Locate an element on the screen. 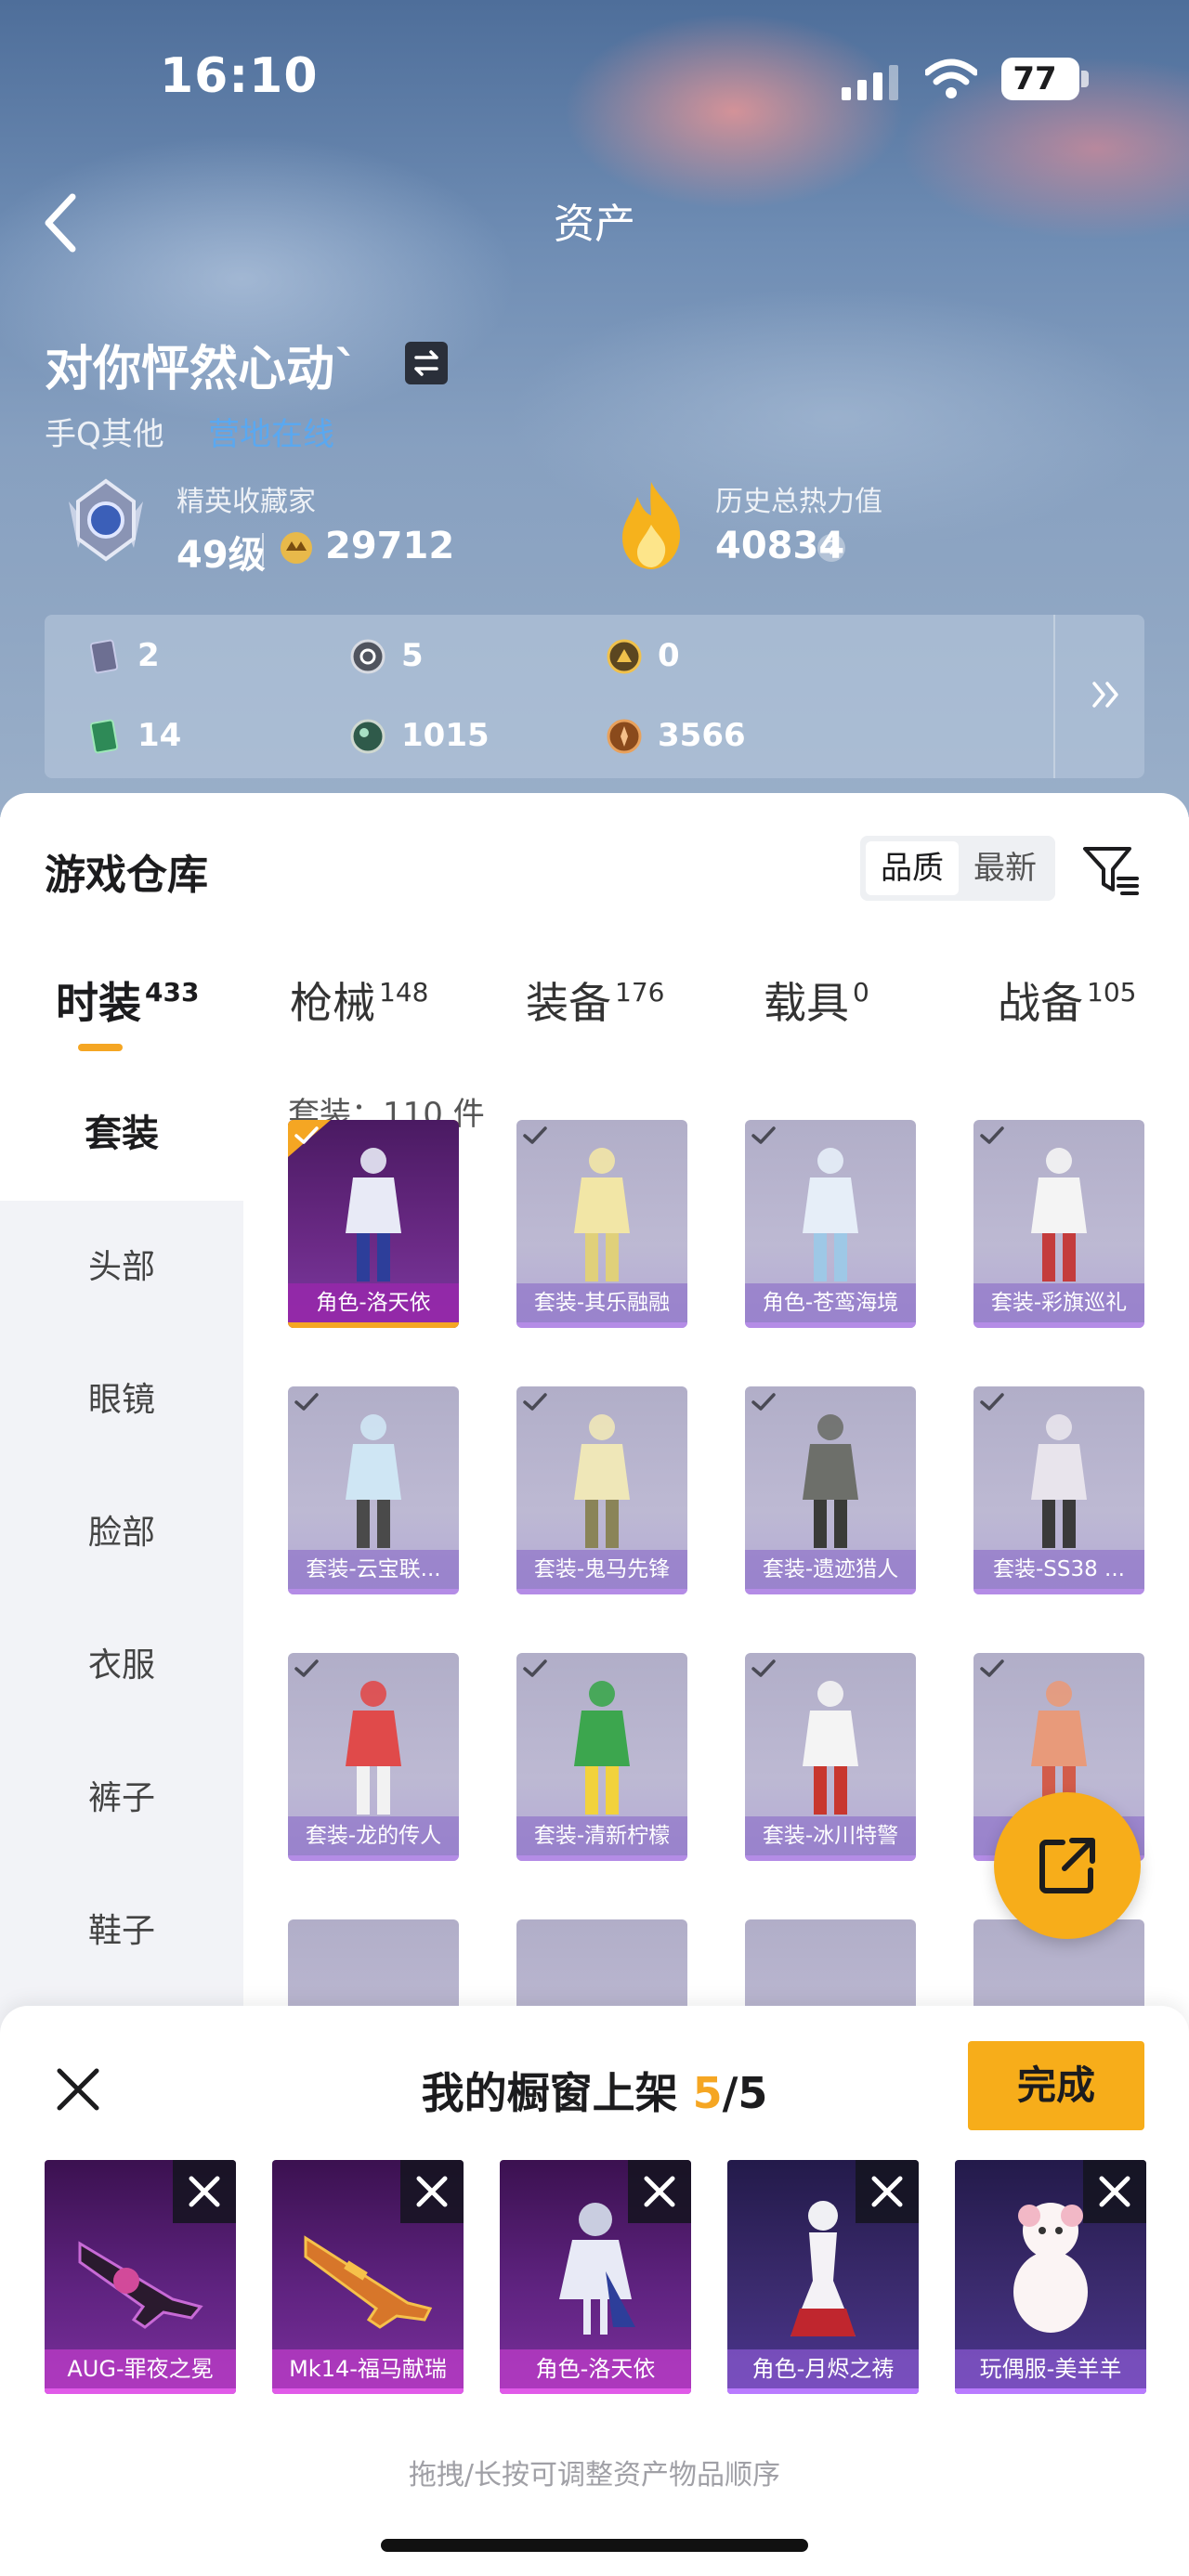 This screenshot has width=1189, height=2576. tile-label: 套装-龙的传人 is located at coordinates (374, 1835).